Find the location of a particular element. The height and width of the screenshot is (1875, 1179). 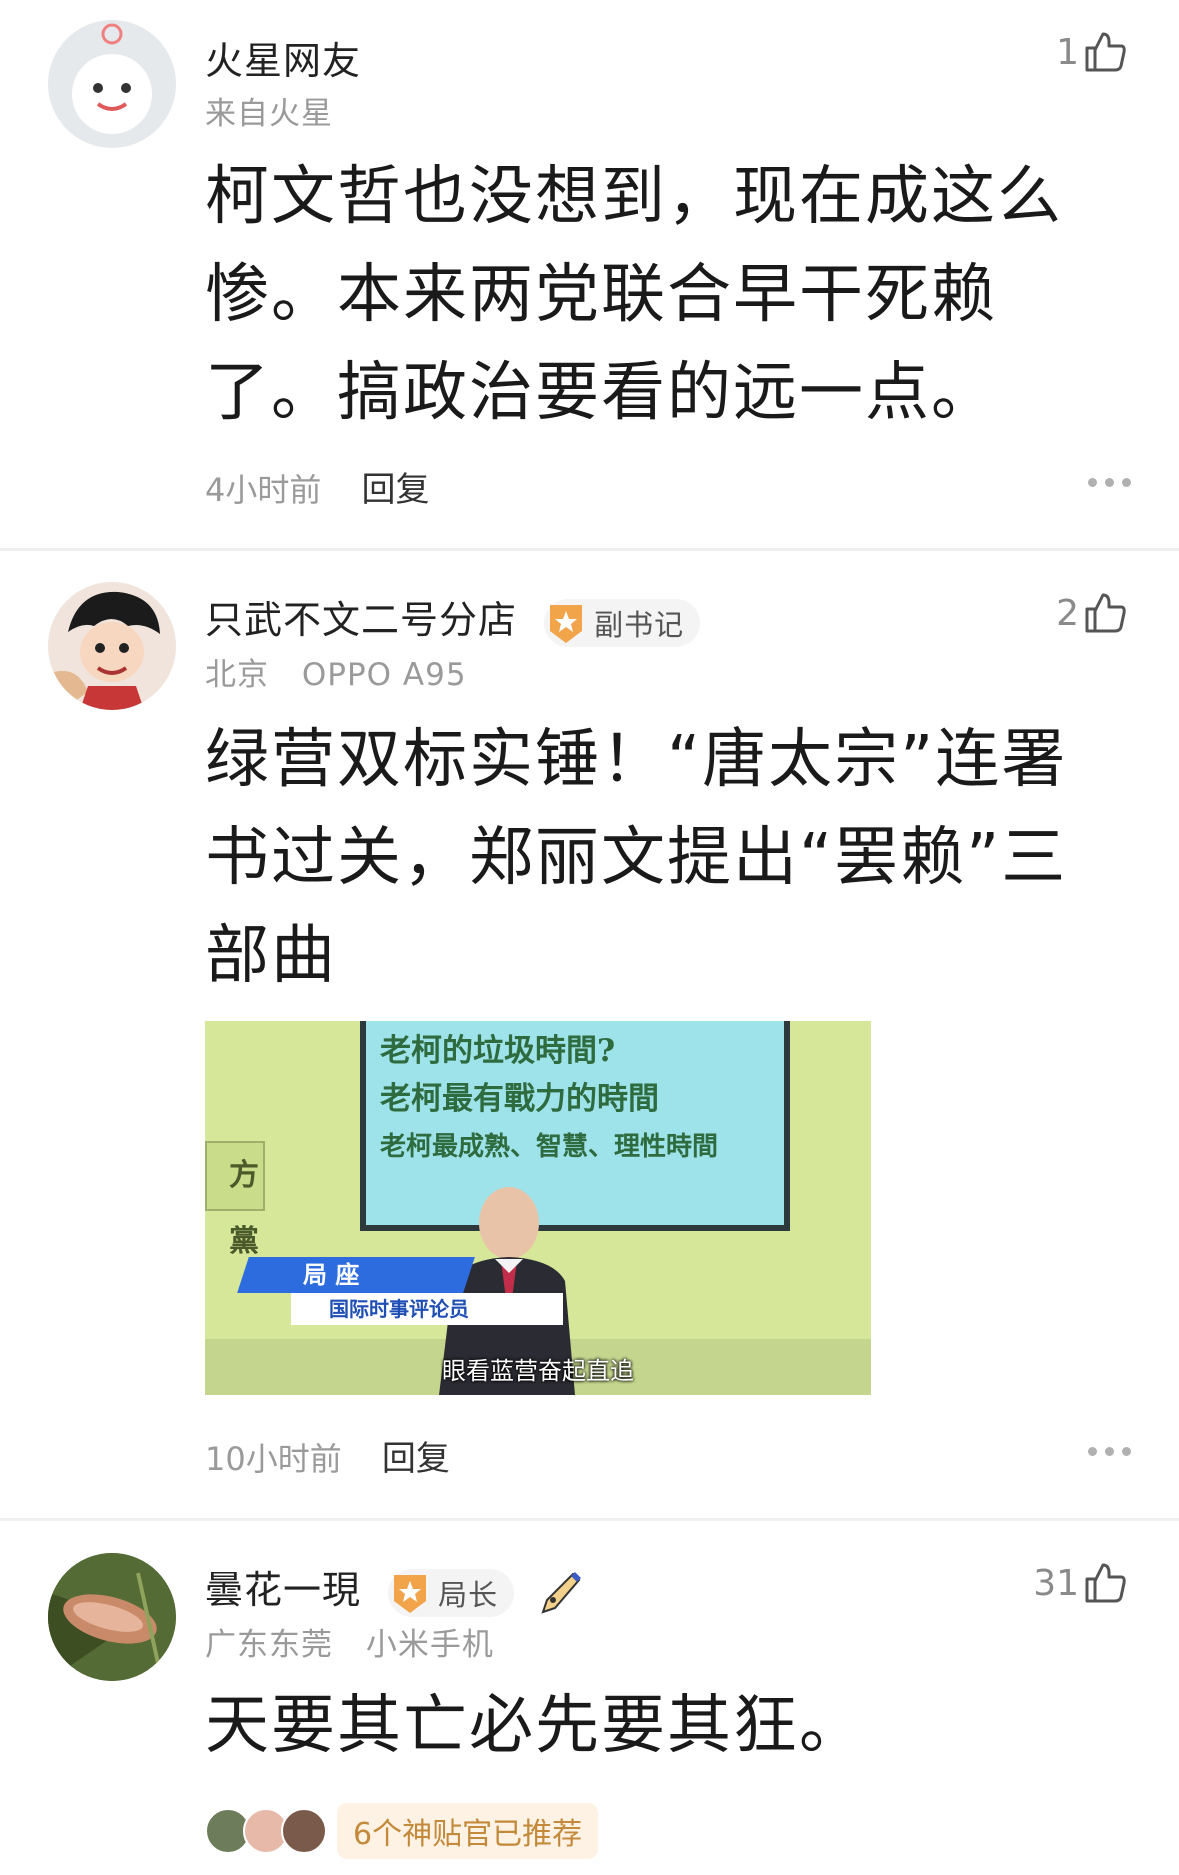

screen-line: 老柯最有戰力的時間 is located at coordinates (519, 1099).